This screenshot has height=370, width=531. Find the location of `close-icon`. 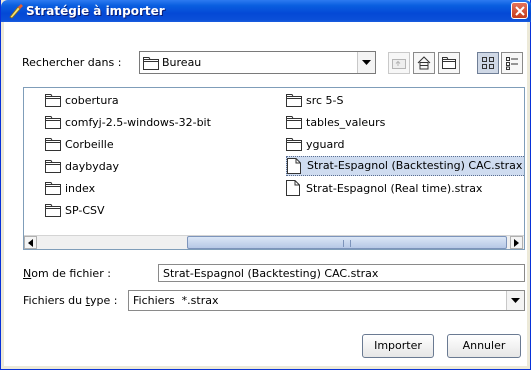

close-icon is located at coordinates (520, 11).